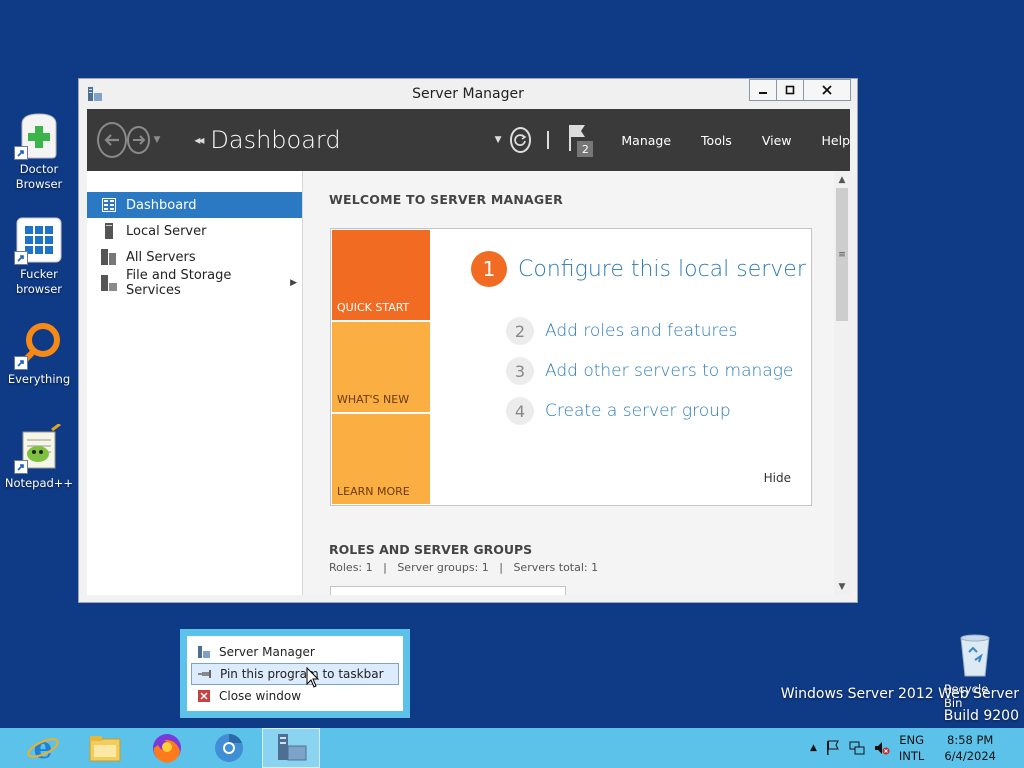 This screenshot has width=1024, height=768. I want to click on sidebar-item-label: All Servers, so click(161, 257).